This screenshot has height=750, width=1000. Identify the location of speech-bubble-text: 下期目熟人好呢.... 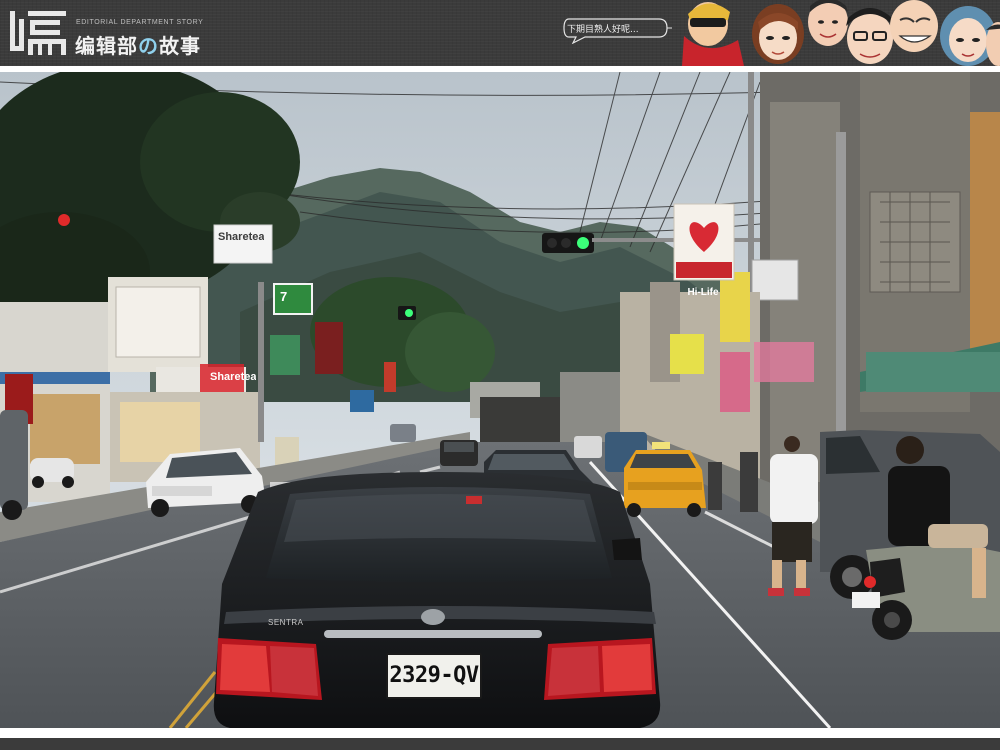
(603, 30).